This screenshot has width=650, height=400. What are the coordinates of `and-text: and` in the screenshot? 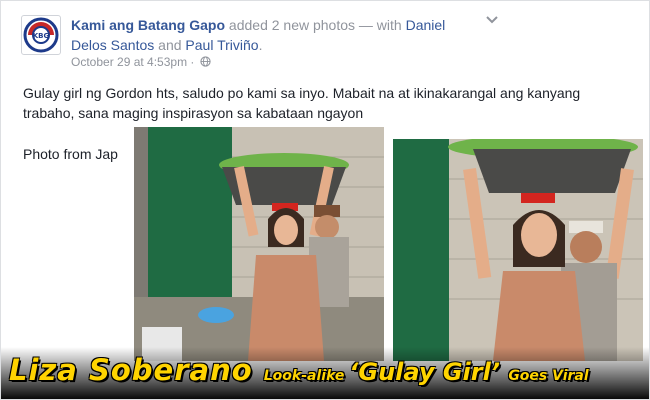 It's located at (170, 45).